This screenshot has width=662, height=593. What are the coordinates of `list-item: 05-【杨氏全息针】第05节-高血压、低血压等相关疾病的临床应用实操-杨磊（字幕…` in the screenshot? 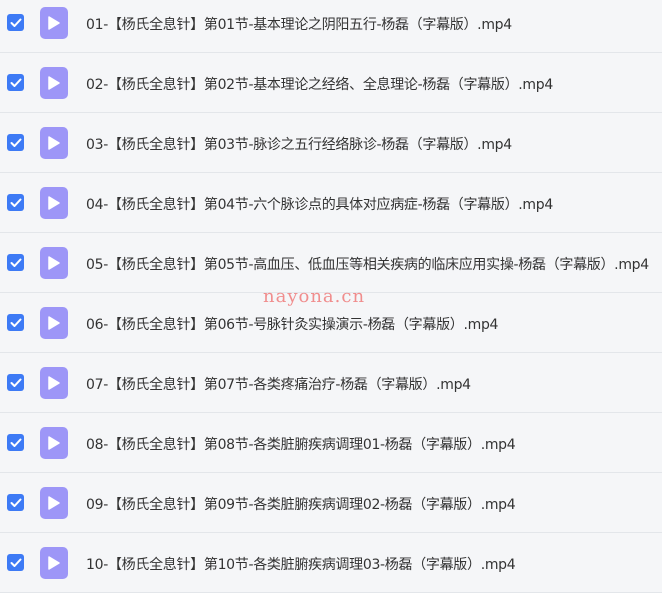 It's located at (331, 263).